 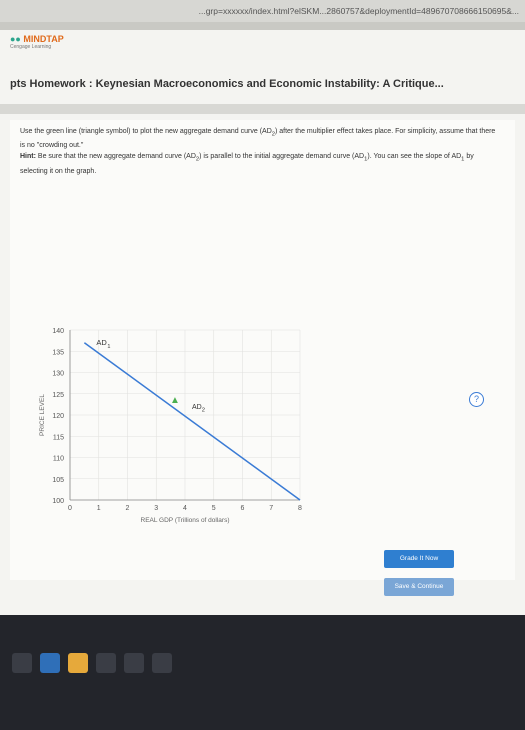 What do you see at coordinates (28, 157) in the screenshot?
I see `hint-label: Hint:` at bounding box center [28, 157].